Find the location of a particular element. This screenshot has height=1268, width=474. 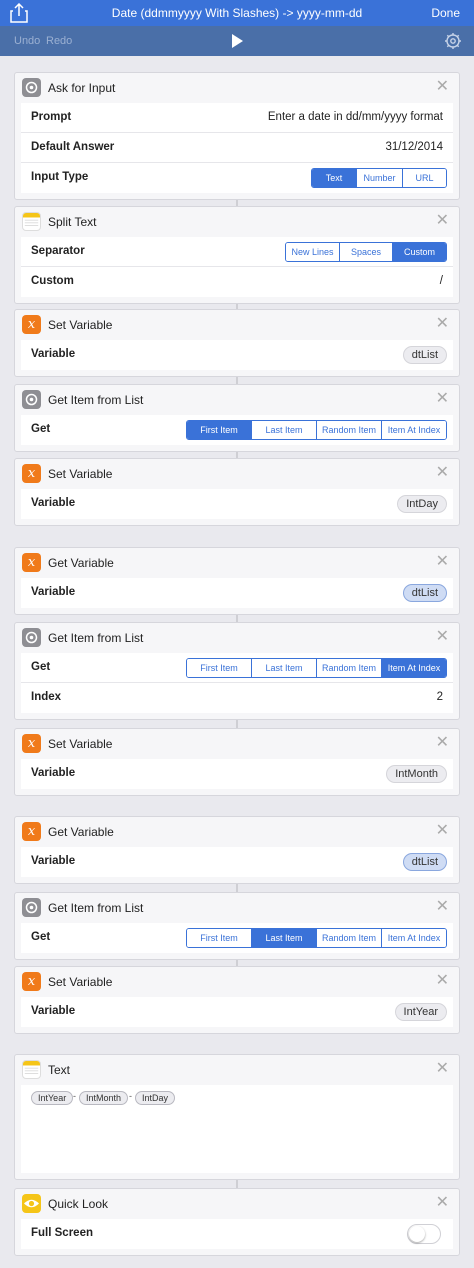

input-type-number-option: Number is located at coordinates (379, 178).